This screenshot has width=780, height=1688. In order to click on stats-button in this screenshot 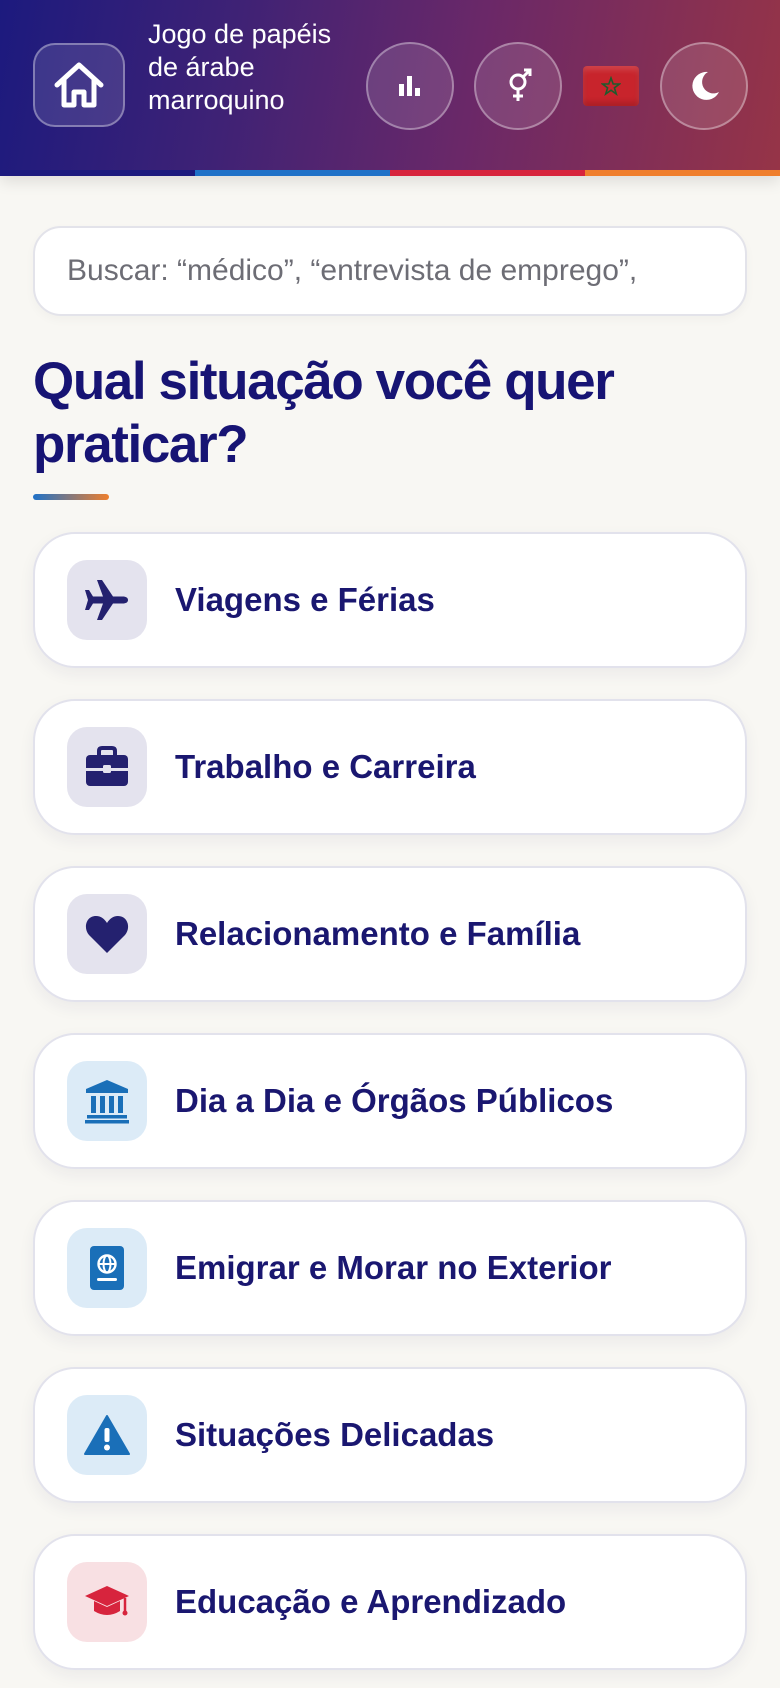, I will do `click(410, 86)`.